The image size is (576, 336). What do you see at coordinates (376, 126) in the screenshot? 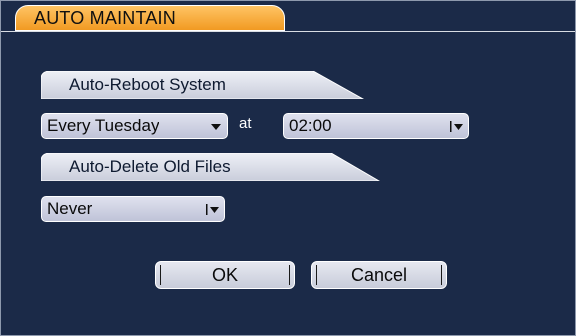
I see `reboot-time-select: 02:00` at bounding box center [376, 126].